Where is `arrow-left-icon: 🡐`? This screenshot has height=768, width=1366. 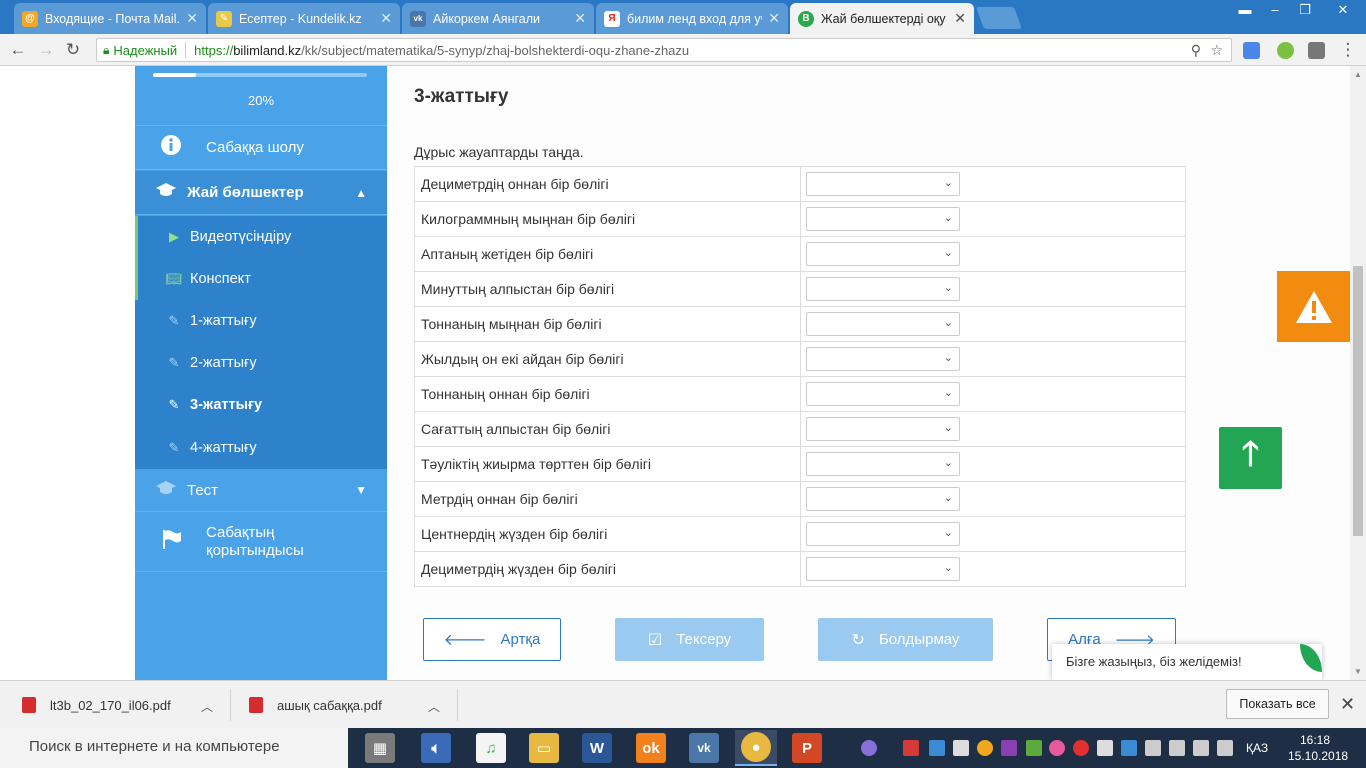 arrow-left-icon: 🡐 is located at coordinates (465, 640).